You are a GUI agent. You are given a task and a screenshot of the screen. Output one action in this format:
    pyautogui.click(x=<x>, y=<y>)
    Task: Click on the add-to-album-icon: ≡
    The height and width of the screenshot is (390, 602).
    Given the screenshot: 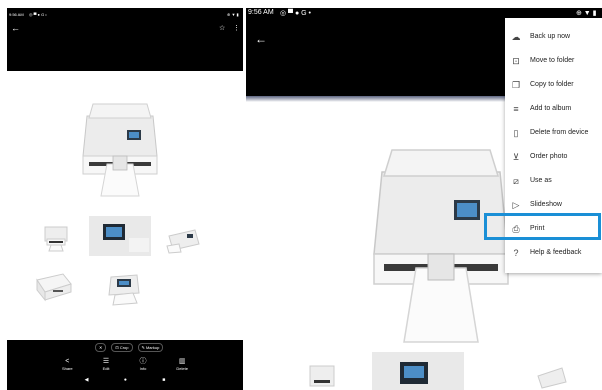 What is the action you would take?
    pyautogui.click(x=516, y=109)
    